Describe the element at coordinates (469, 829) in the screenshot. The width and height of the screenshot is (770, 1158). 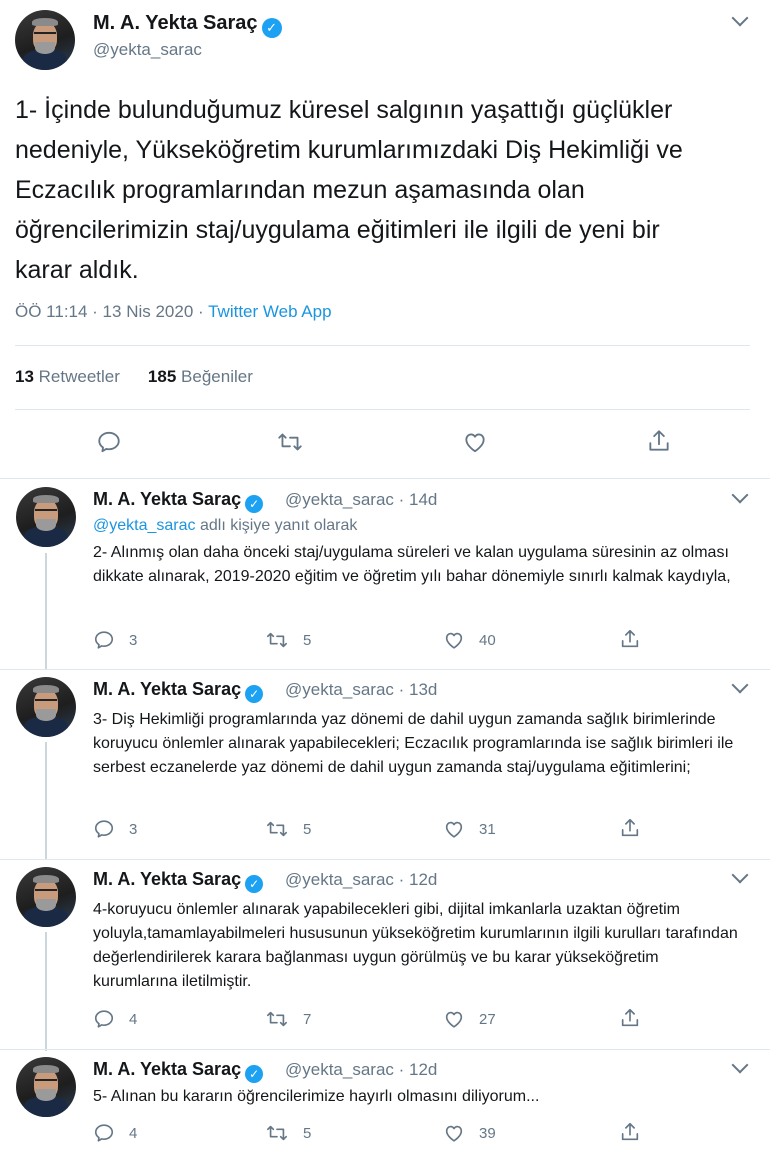
I see `like-button: 31` at that location.